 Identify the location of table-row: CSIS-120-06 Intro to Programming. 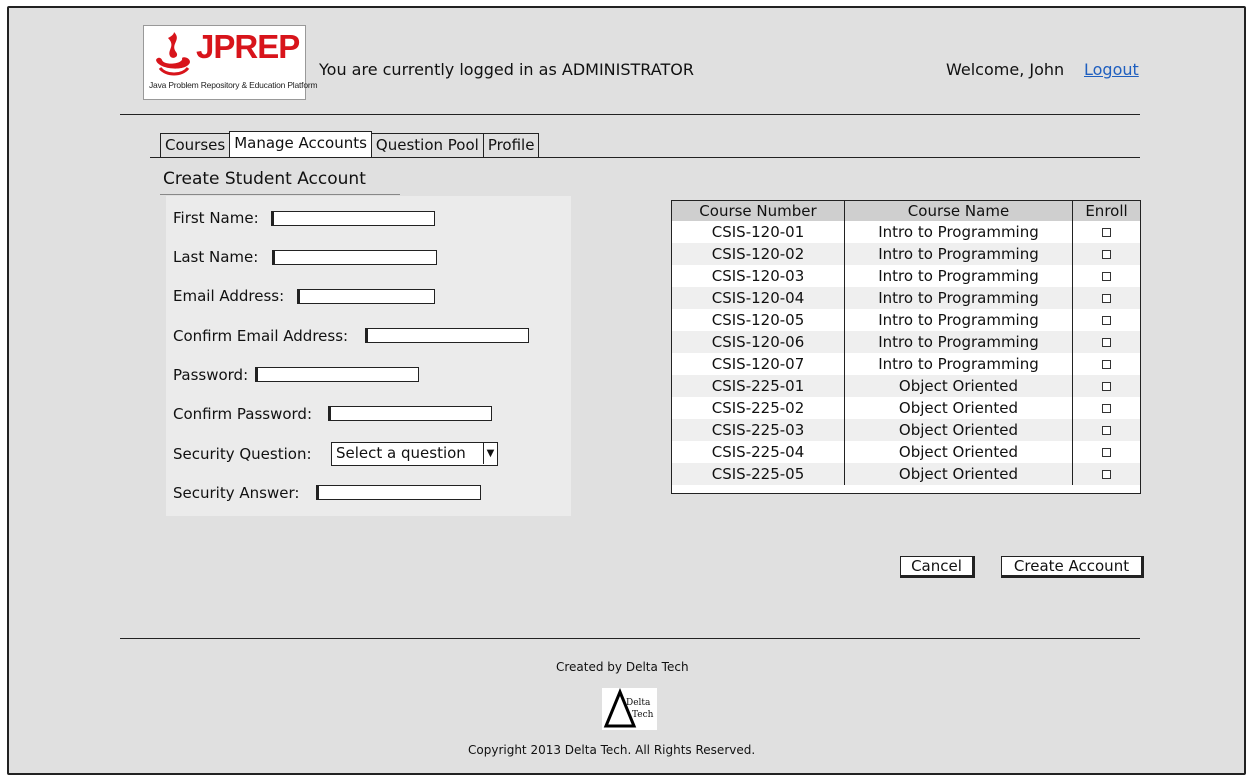
(906, 342).